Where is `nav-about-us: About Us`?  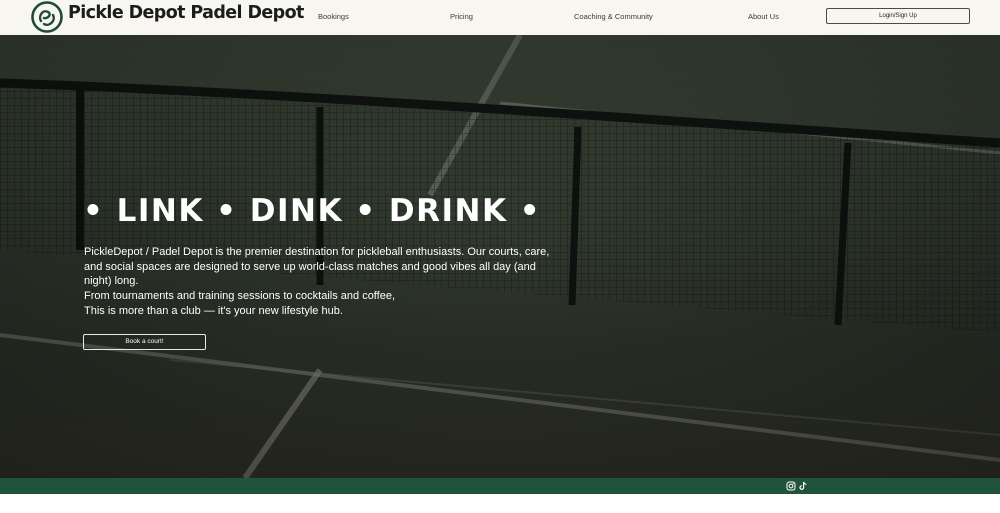 nav-about-us: About Us is located at coordinates (763, 16).